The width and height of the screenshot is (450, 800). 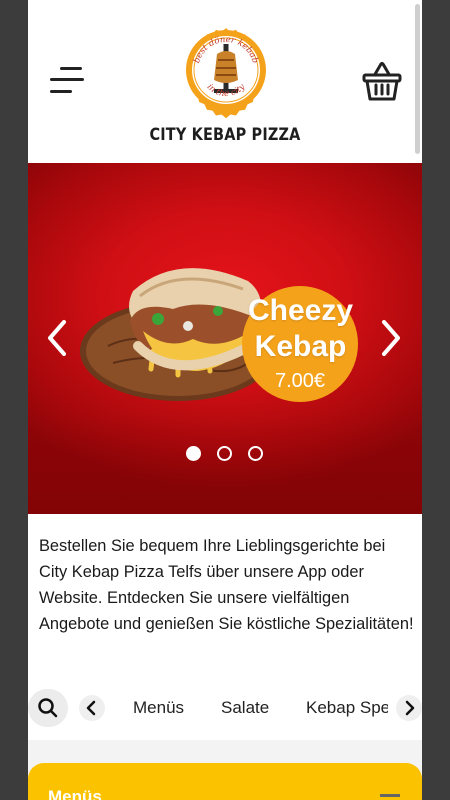 I want to click on brand-logo: best döner kebab in the city, so click(x=226, y=70).